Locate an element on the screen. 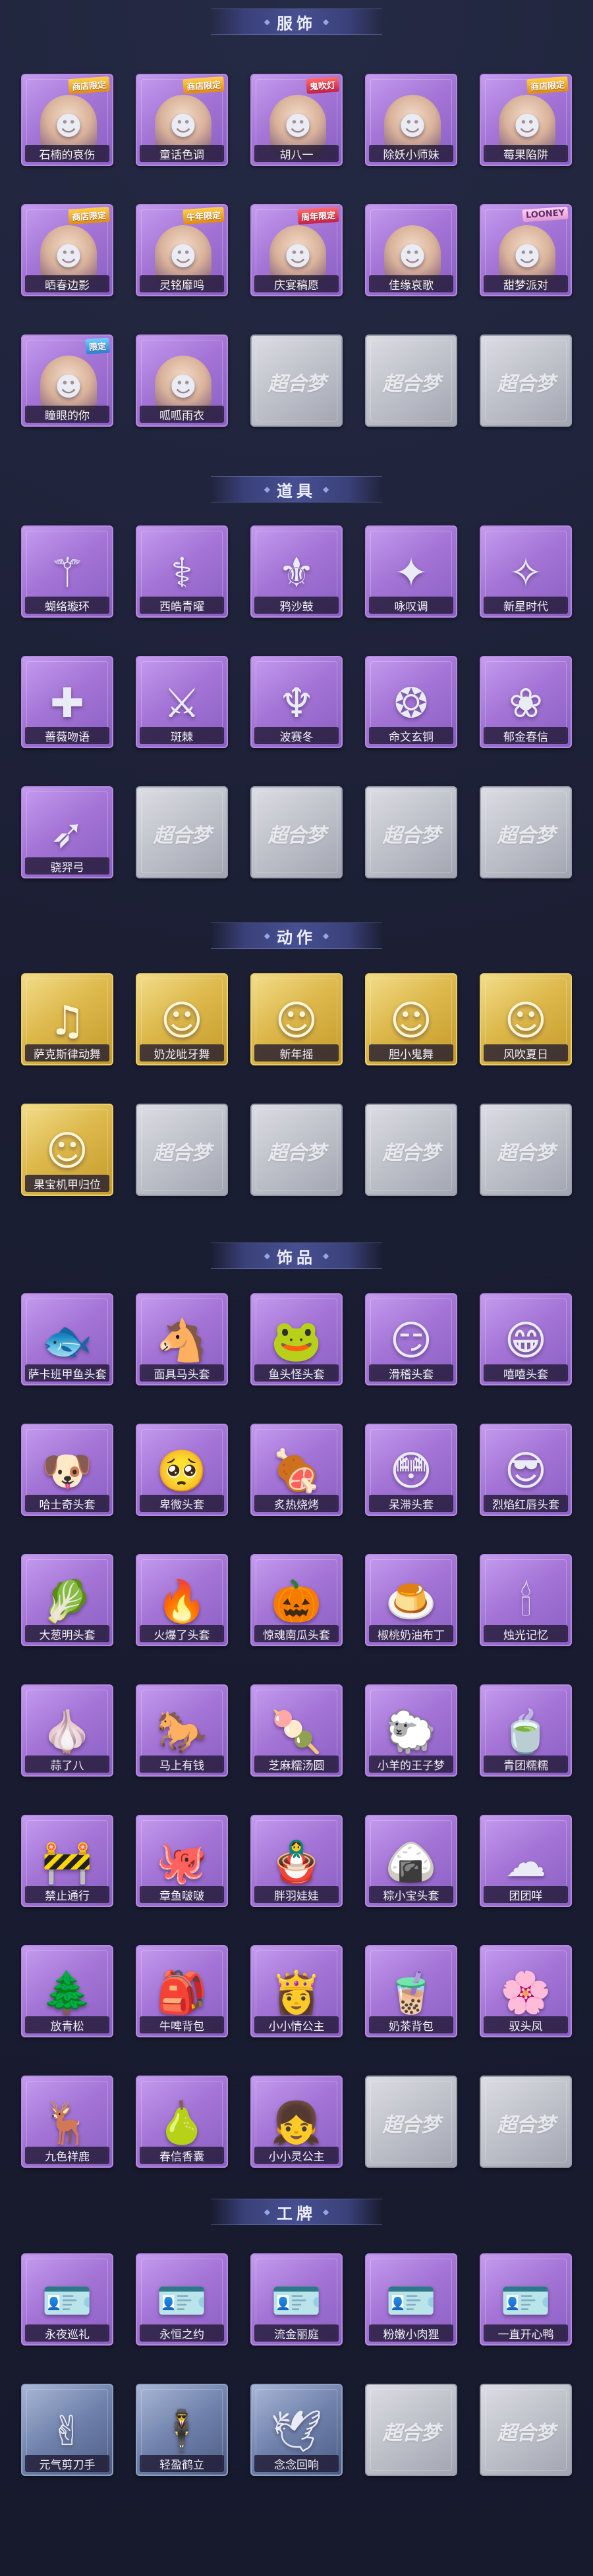  item-card: 🥬 大葱明头套 is located at coordinates (67, 1604).